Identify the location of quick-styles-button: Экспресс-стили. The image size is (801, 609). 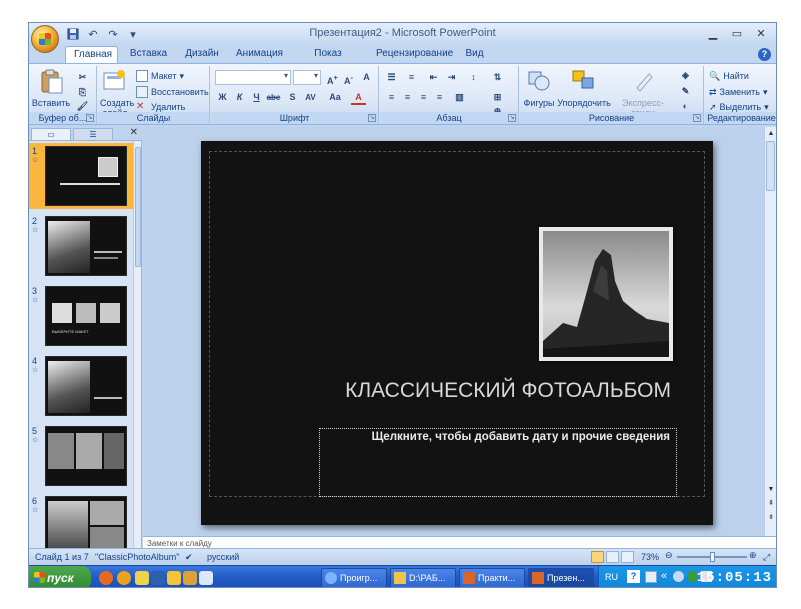
(643, 93).